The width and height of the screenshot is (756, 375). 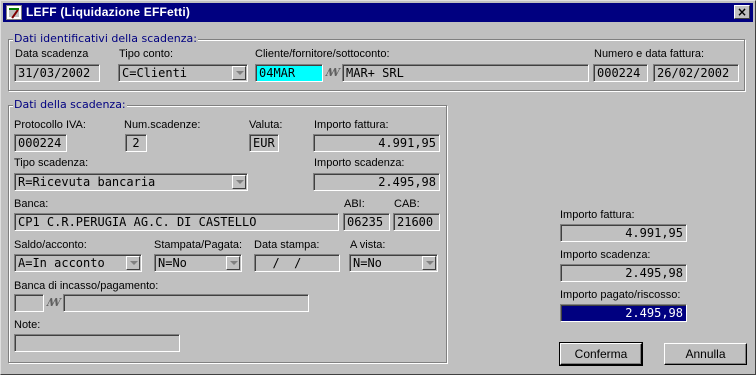 I want to click on banca-incasso-label: Banca di incasso/pagamento:, so click(x=86, y=286).